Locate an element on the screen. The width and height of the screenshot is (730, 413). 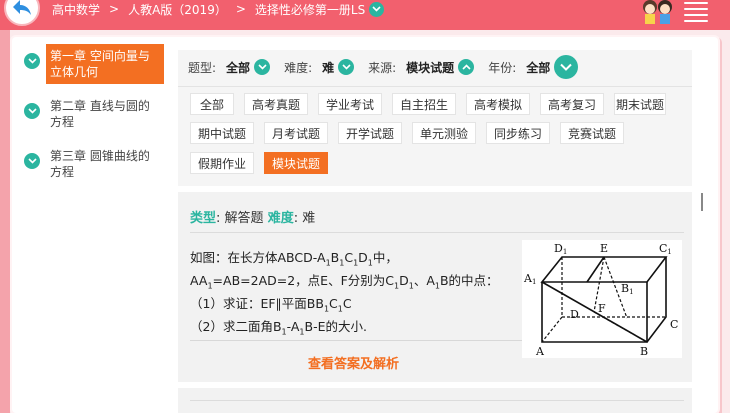
breadcrumb: 高中数学 > 人教A版（2019） > 选择性必修第一册LS is located at coordinates (222, 9).